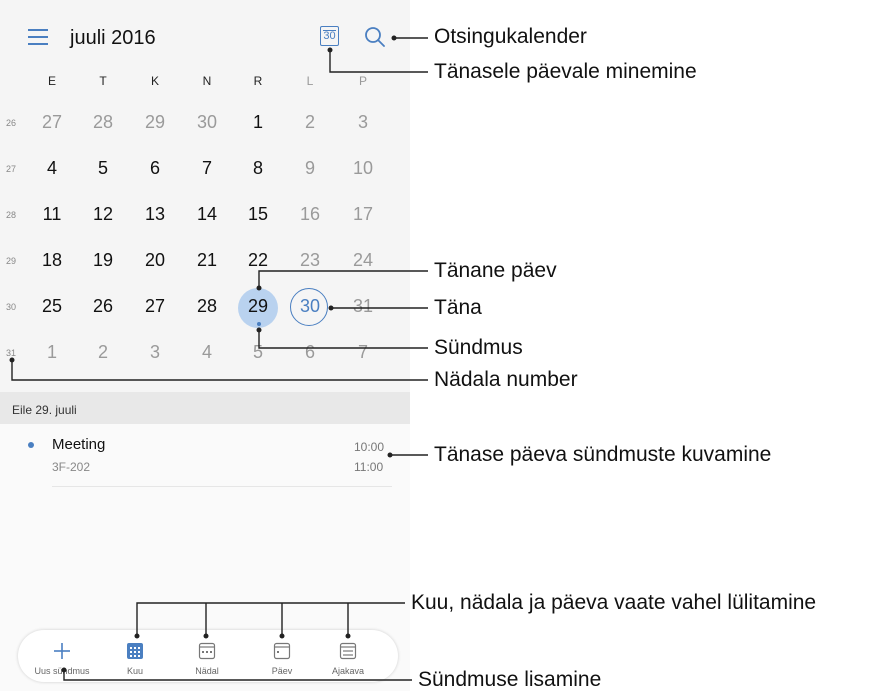 Image resolution: width=893 pixels, height=692 pixels. I want to click on callout-go-today: Tänasele päevale minemine, so click(565, 71).